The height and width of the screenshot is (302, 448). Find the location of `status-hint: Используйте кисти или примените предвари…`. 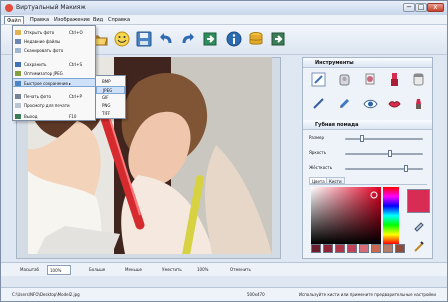

status-hint: Используйте кисти или примените предвари… is located at coordinates (367, 294).